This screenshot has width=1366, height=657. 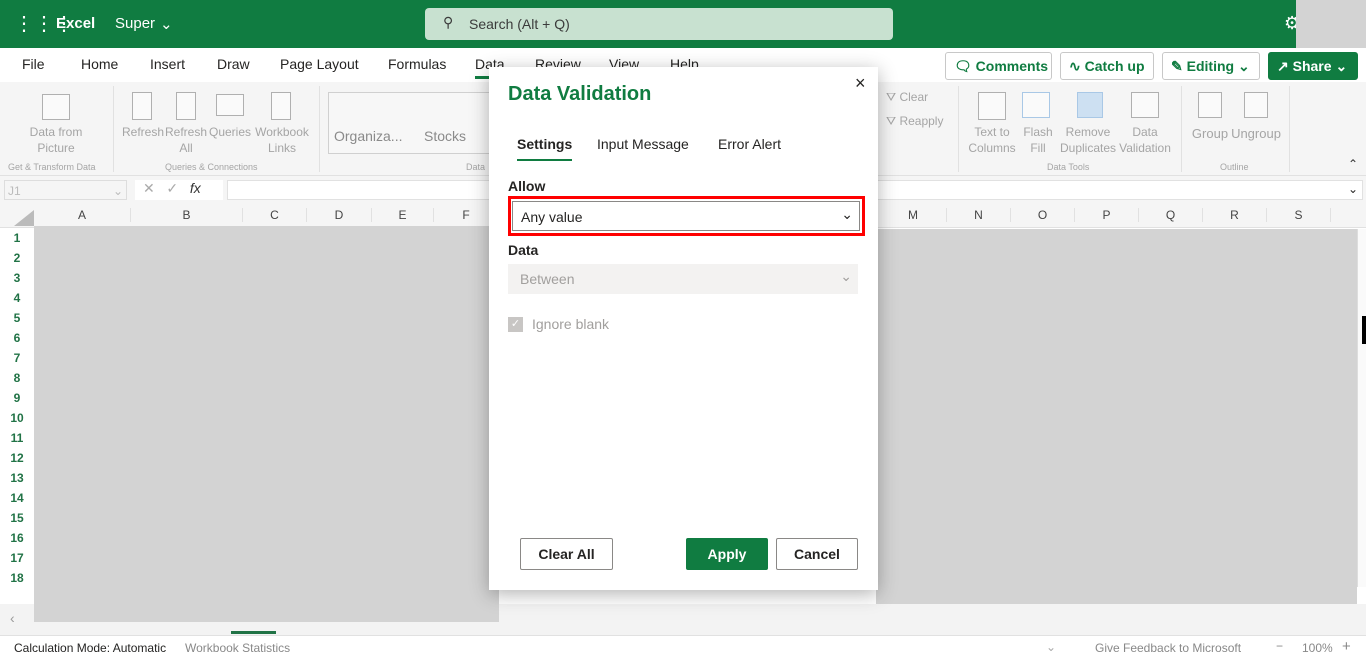 What do you see at coordinates (1331, 24) in the screenshot?
I see `account-area` at bounding box center [1331, 24].